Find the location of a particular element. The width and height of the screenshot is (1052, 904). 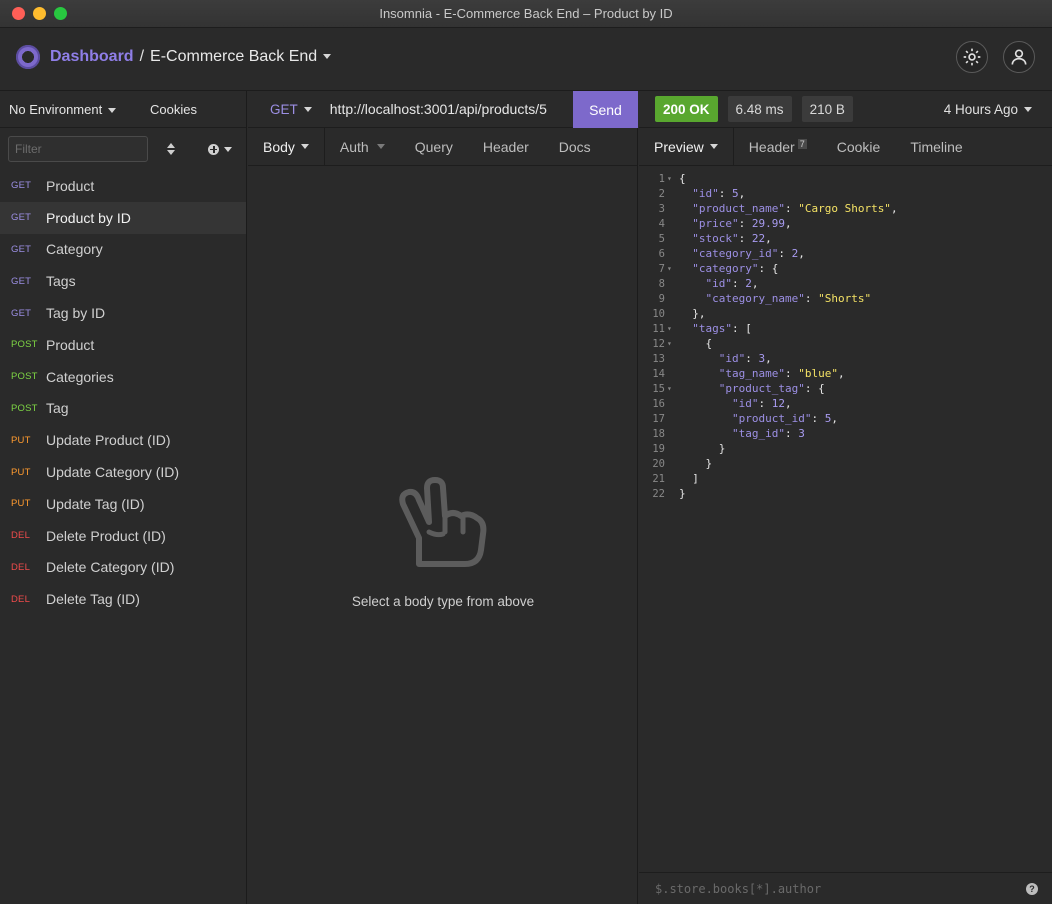

status-badge: 200 OK is located at coordinates (686, 109).